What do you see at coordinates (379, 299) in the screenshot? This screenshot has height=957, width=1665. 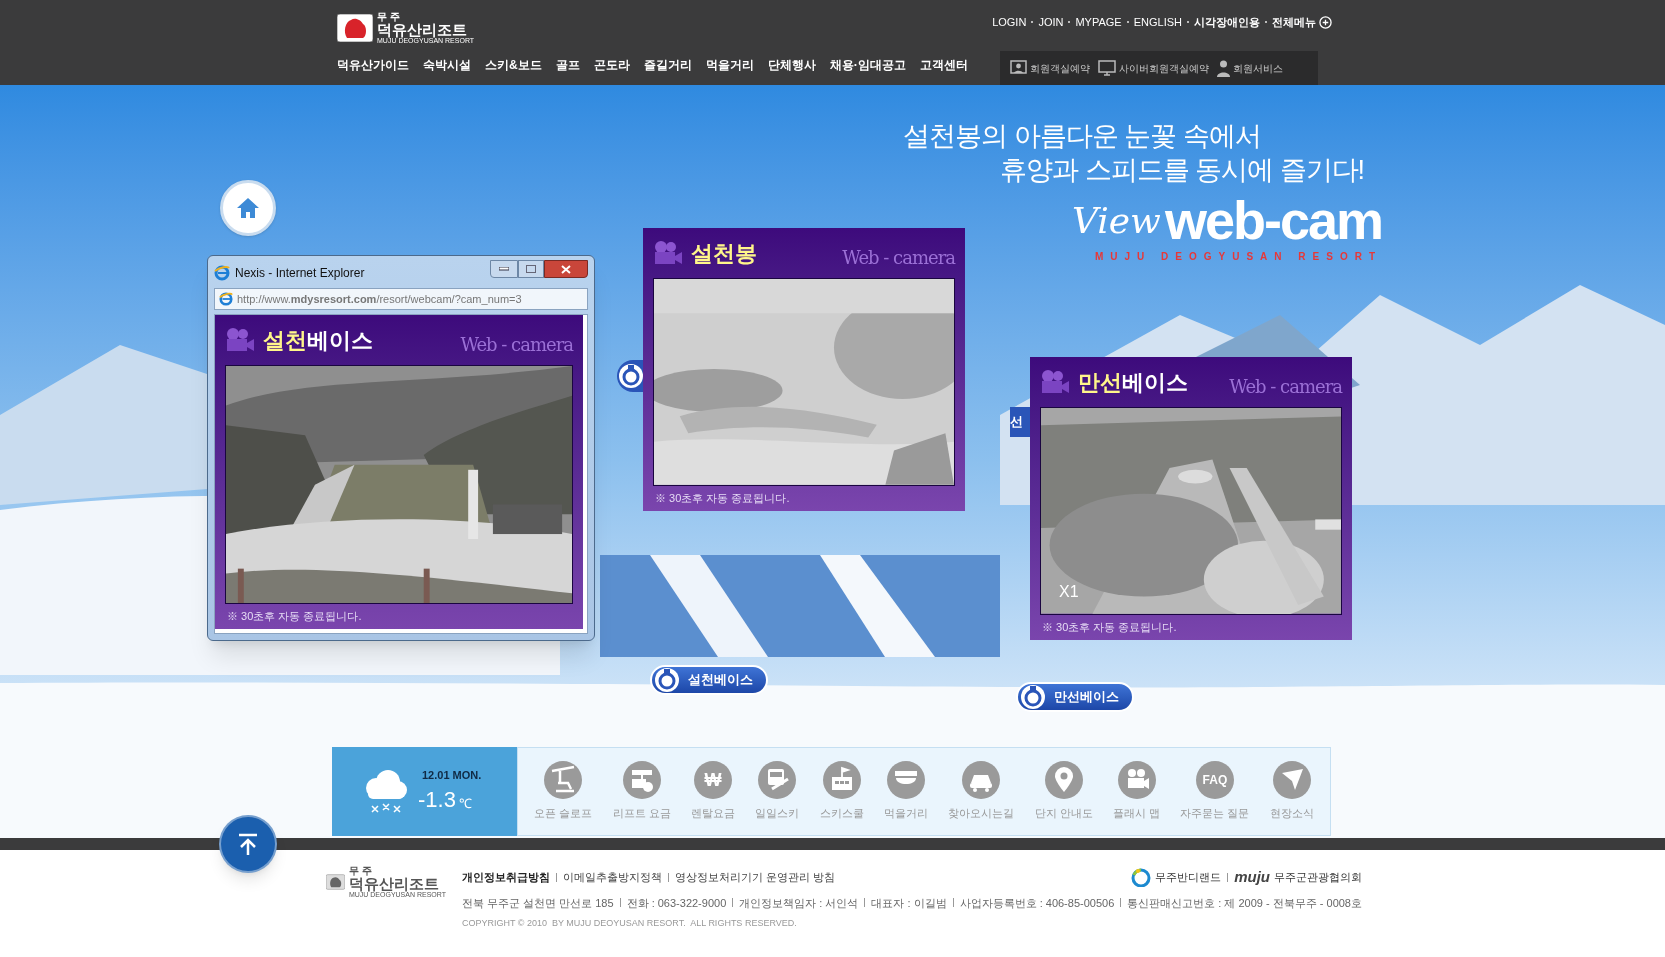 I see `url-text: http://www.mdysresort.com/resort/webcam/?cam_num=3` at bounding box center [379, 299].